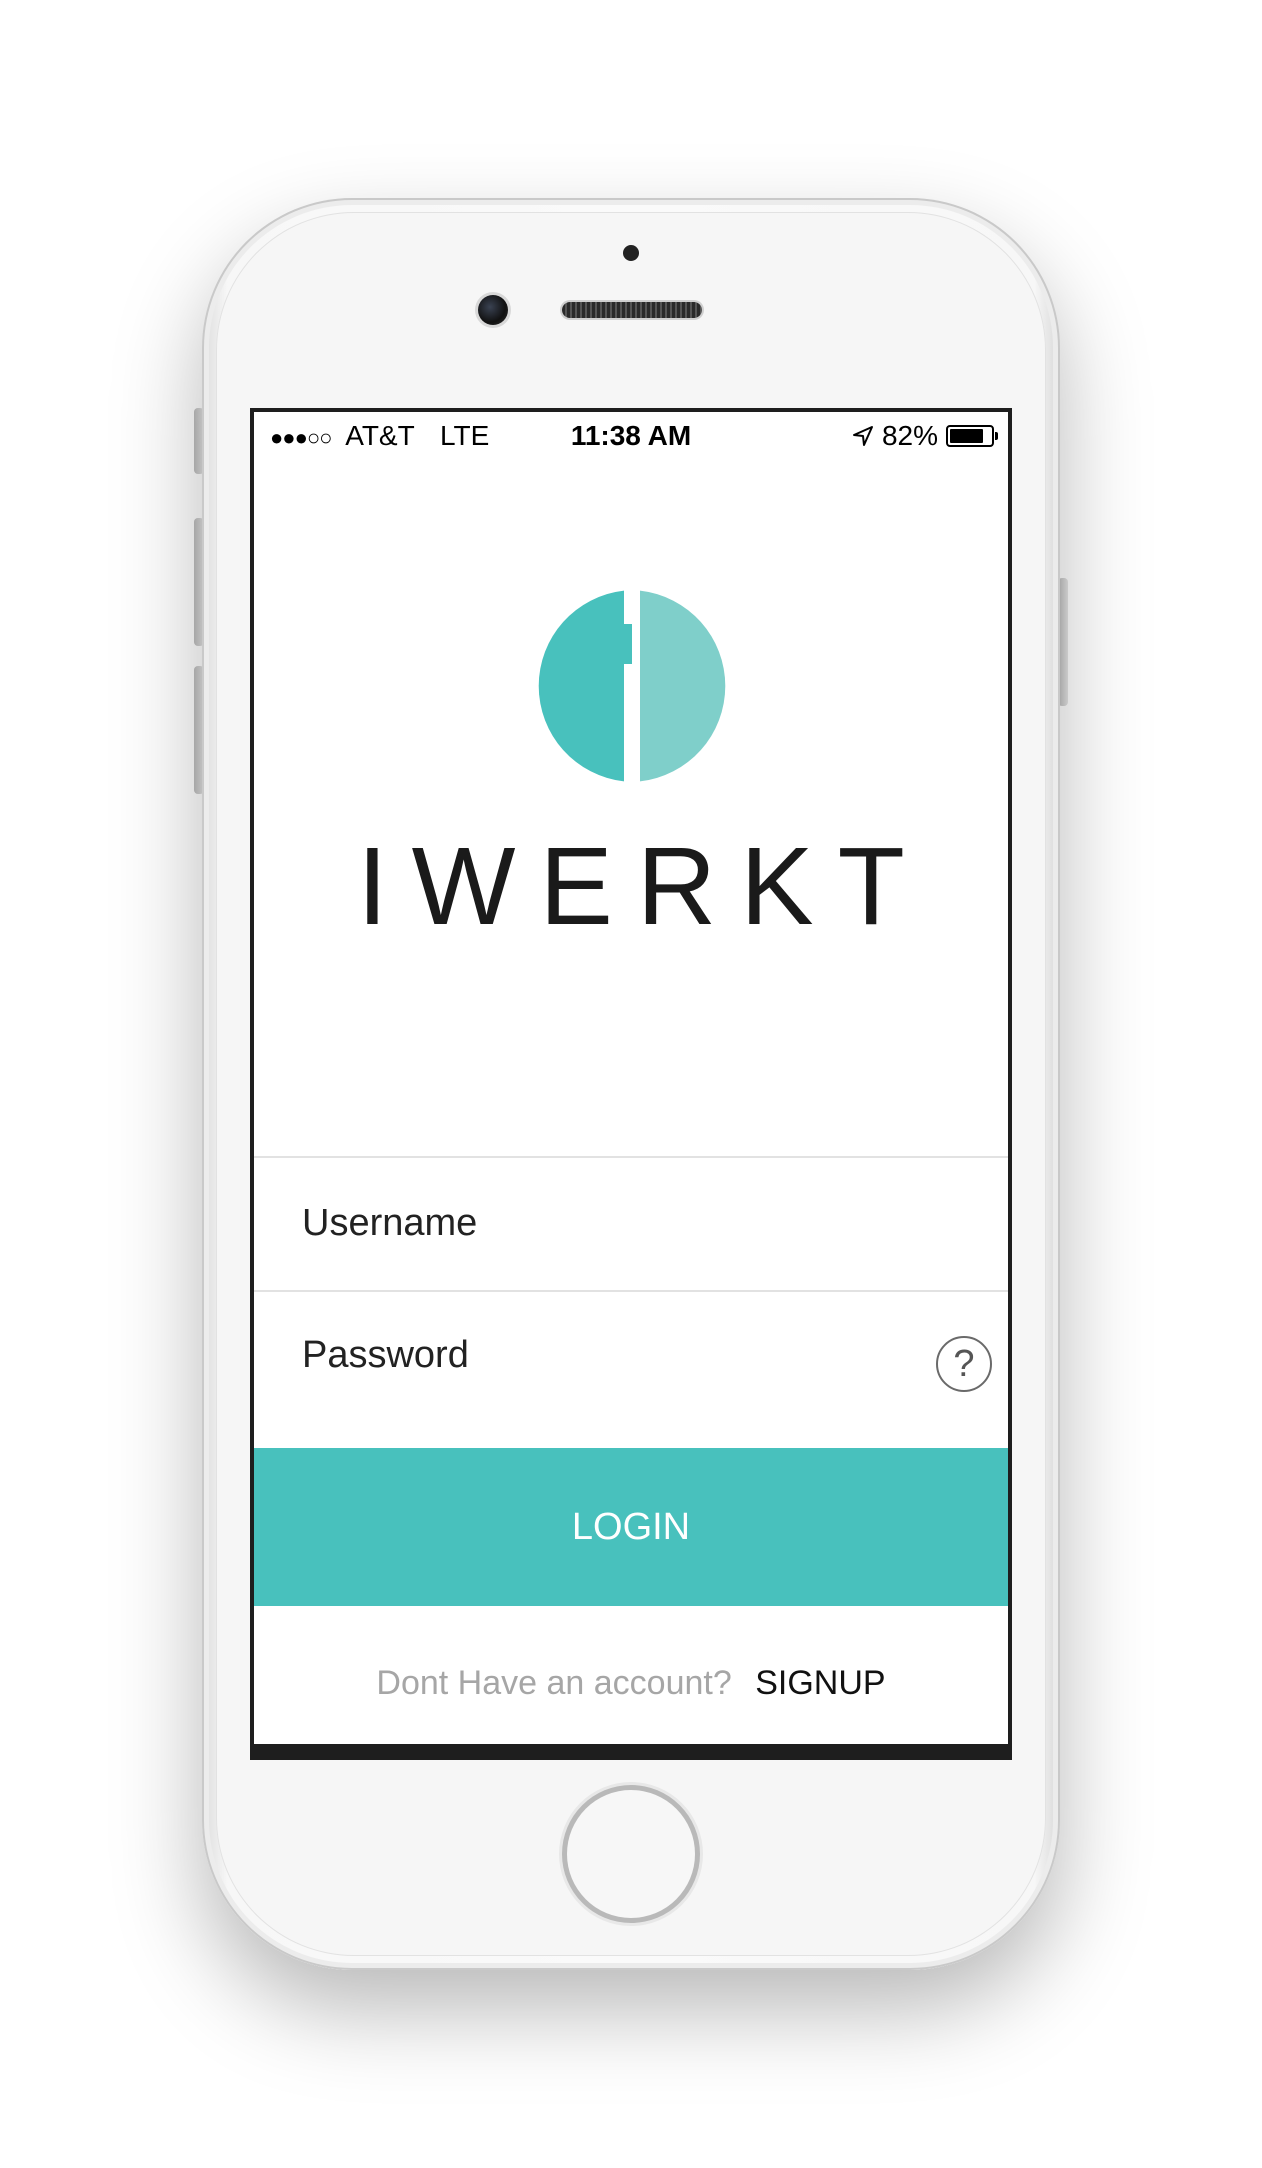 Image resolution: width=1262 pixels, height=2168 pixels. What do you see at coordinates (631, 1223) in the screenshot?
I see `username-field: Username` at bounding box center [631, 1223].